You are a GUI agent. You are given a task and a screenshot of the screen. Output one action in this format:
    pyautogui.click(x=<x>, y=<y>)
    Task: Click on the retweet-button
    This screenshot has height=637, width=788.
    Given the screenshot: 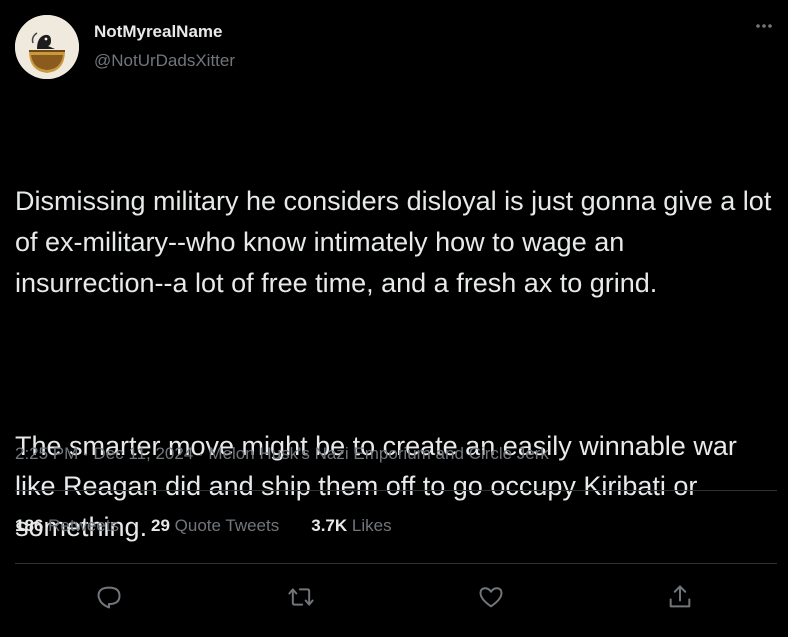 What is the action you would take?
    pyautogui.click(x=301, y=597)
    